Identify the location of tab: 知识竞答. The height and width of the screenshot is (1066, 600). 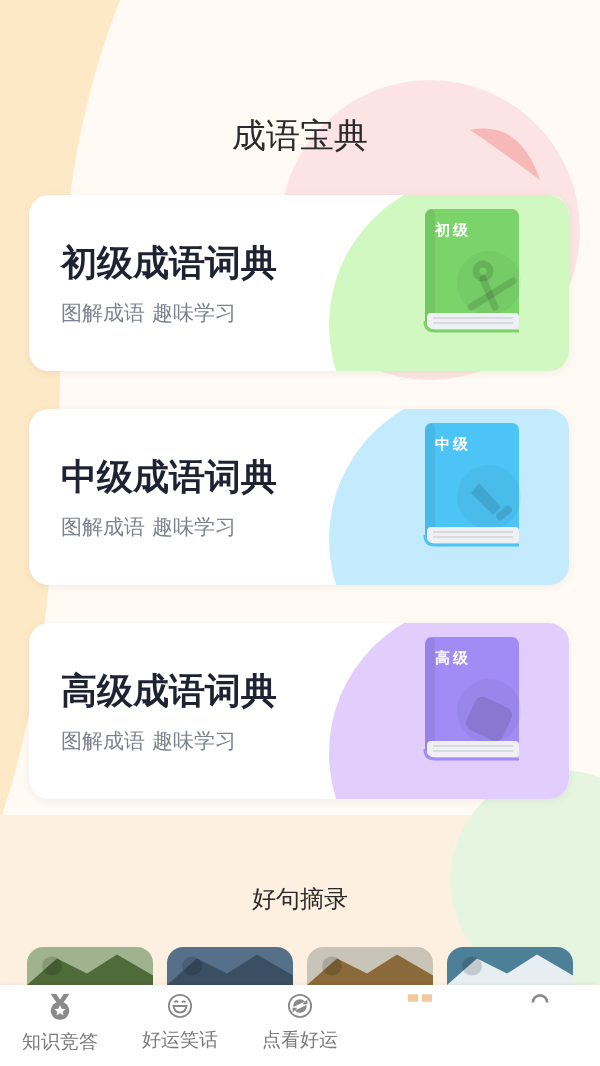
(60, 1025).